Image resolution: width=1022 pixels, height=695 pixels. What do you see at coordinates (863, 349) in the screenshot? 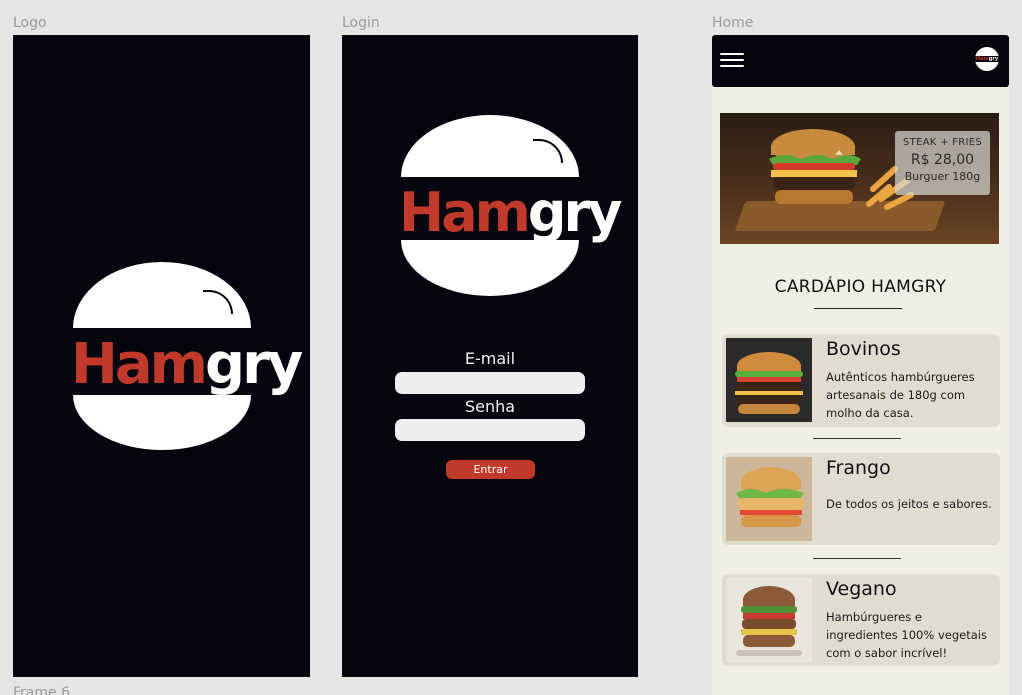
I see `card-title: Bovinos` at bounding box center [863, 349].